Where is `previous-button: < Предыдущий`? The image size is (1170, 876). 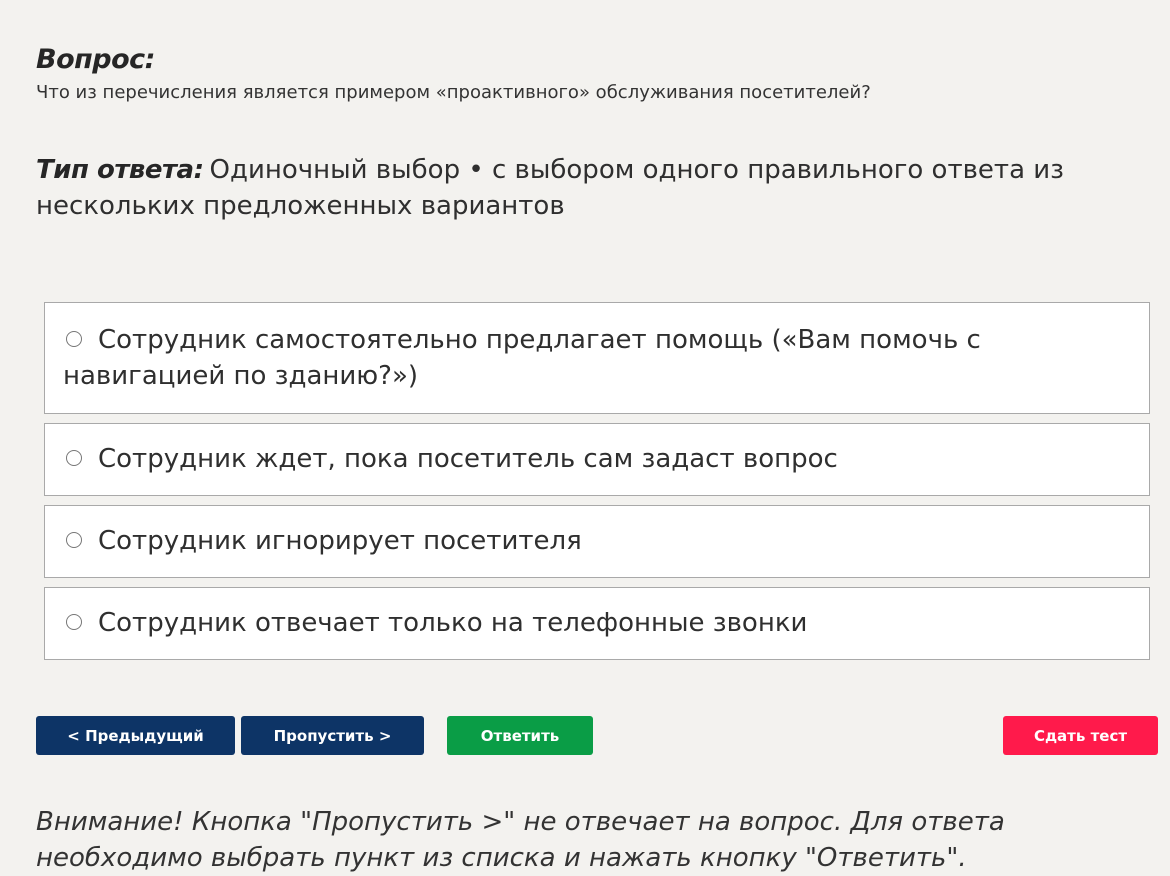
previous-button: < Предыдущий is located at coordinates (135, 735).